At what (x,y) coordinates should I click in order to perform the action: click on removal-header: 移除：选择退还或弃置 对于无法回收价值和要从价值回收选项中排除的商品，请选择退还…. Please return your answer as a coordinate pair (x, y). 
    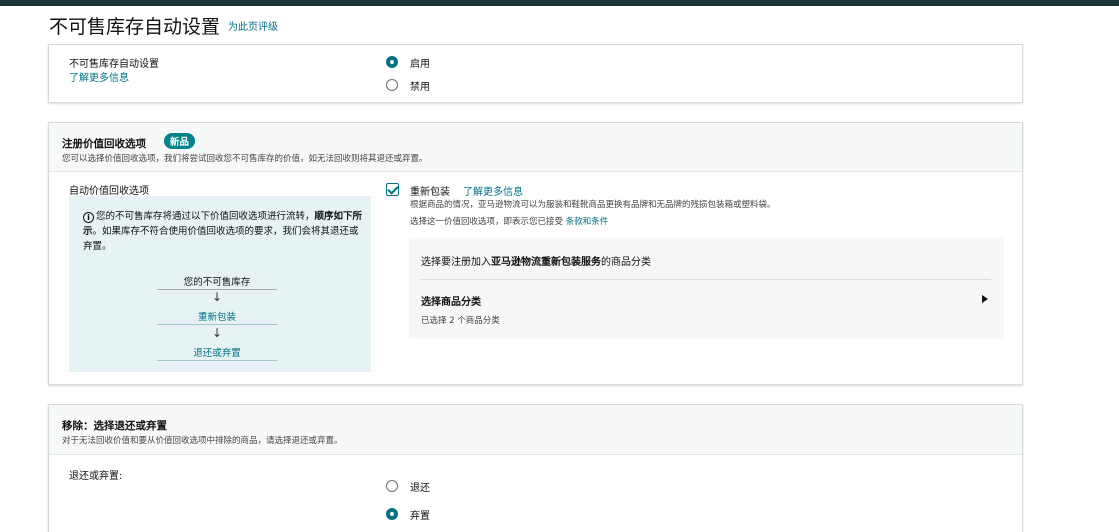
    Looking at the image, I should click on (535, 430).